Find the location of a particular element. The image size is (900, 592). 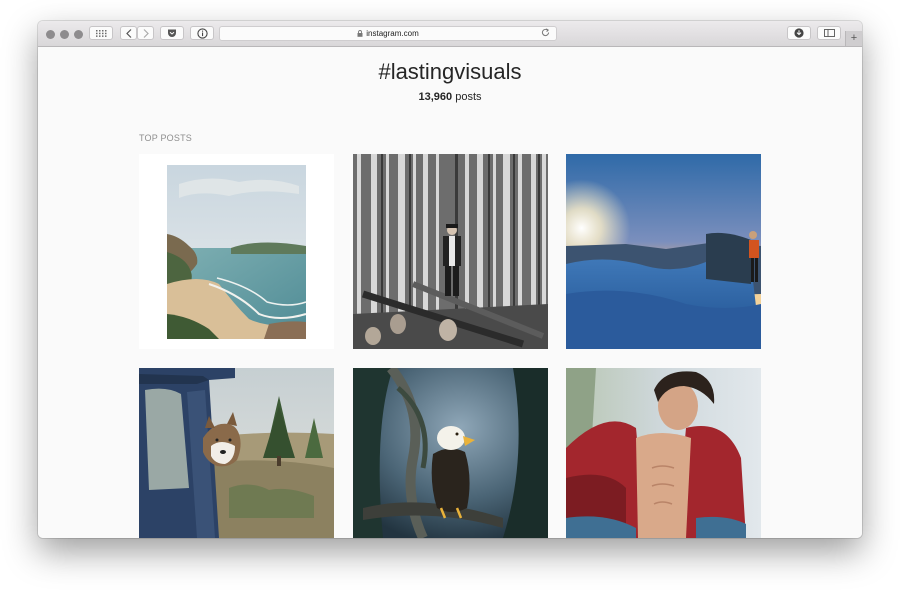

sidebar-icon is located at coordinates (829, 33).